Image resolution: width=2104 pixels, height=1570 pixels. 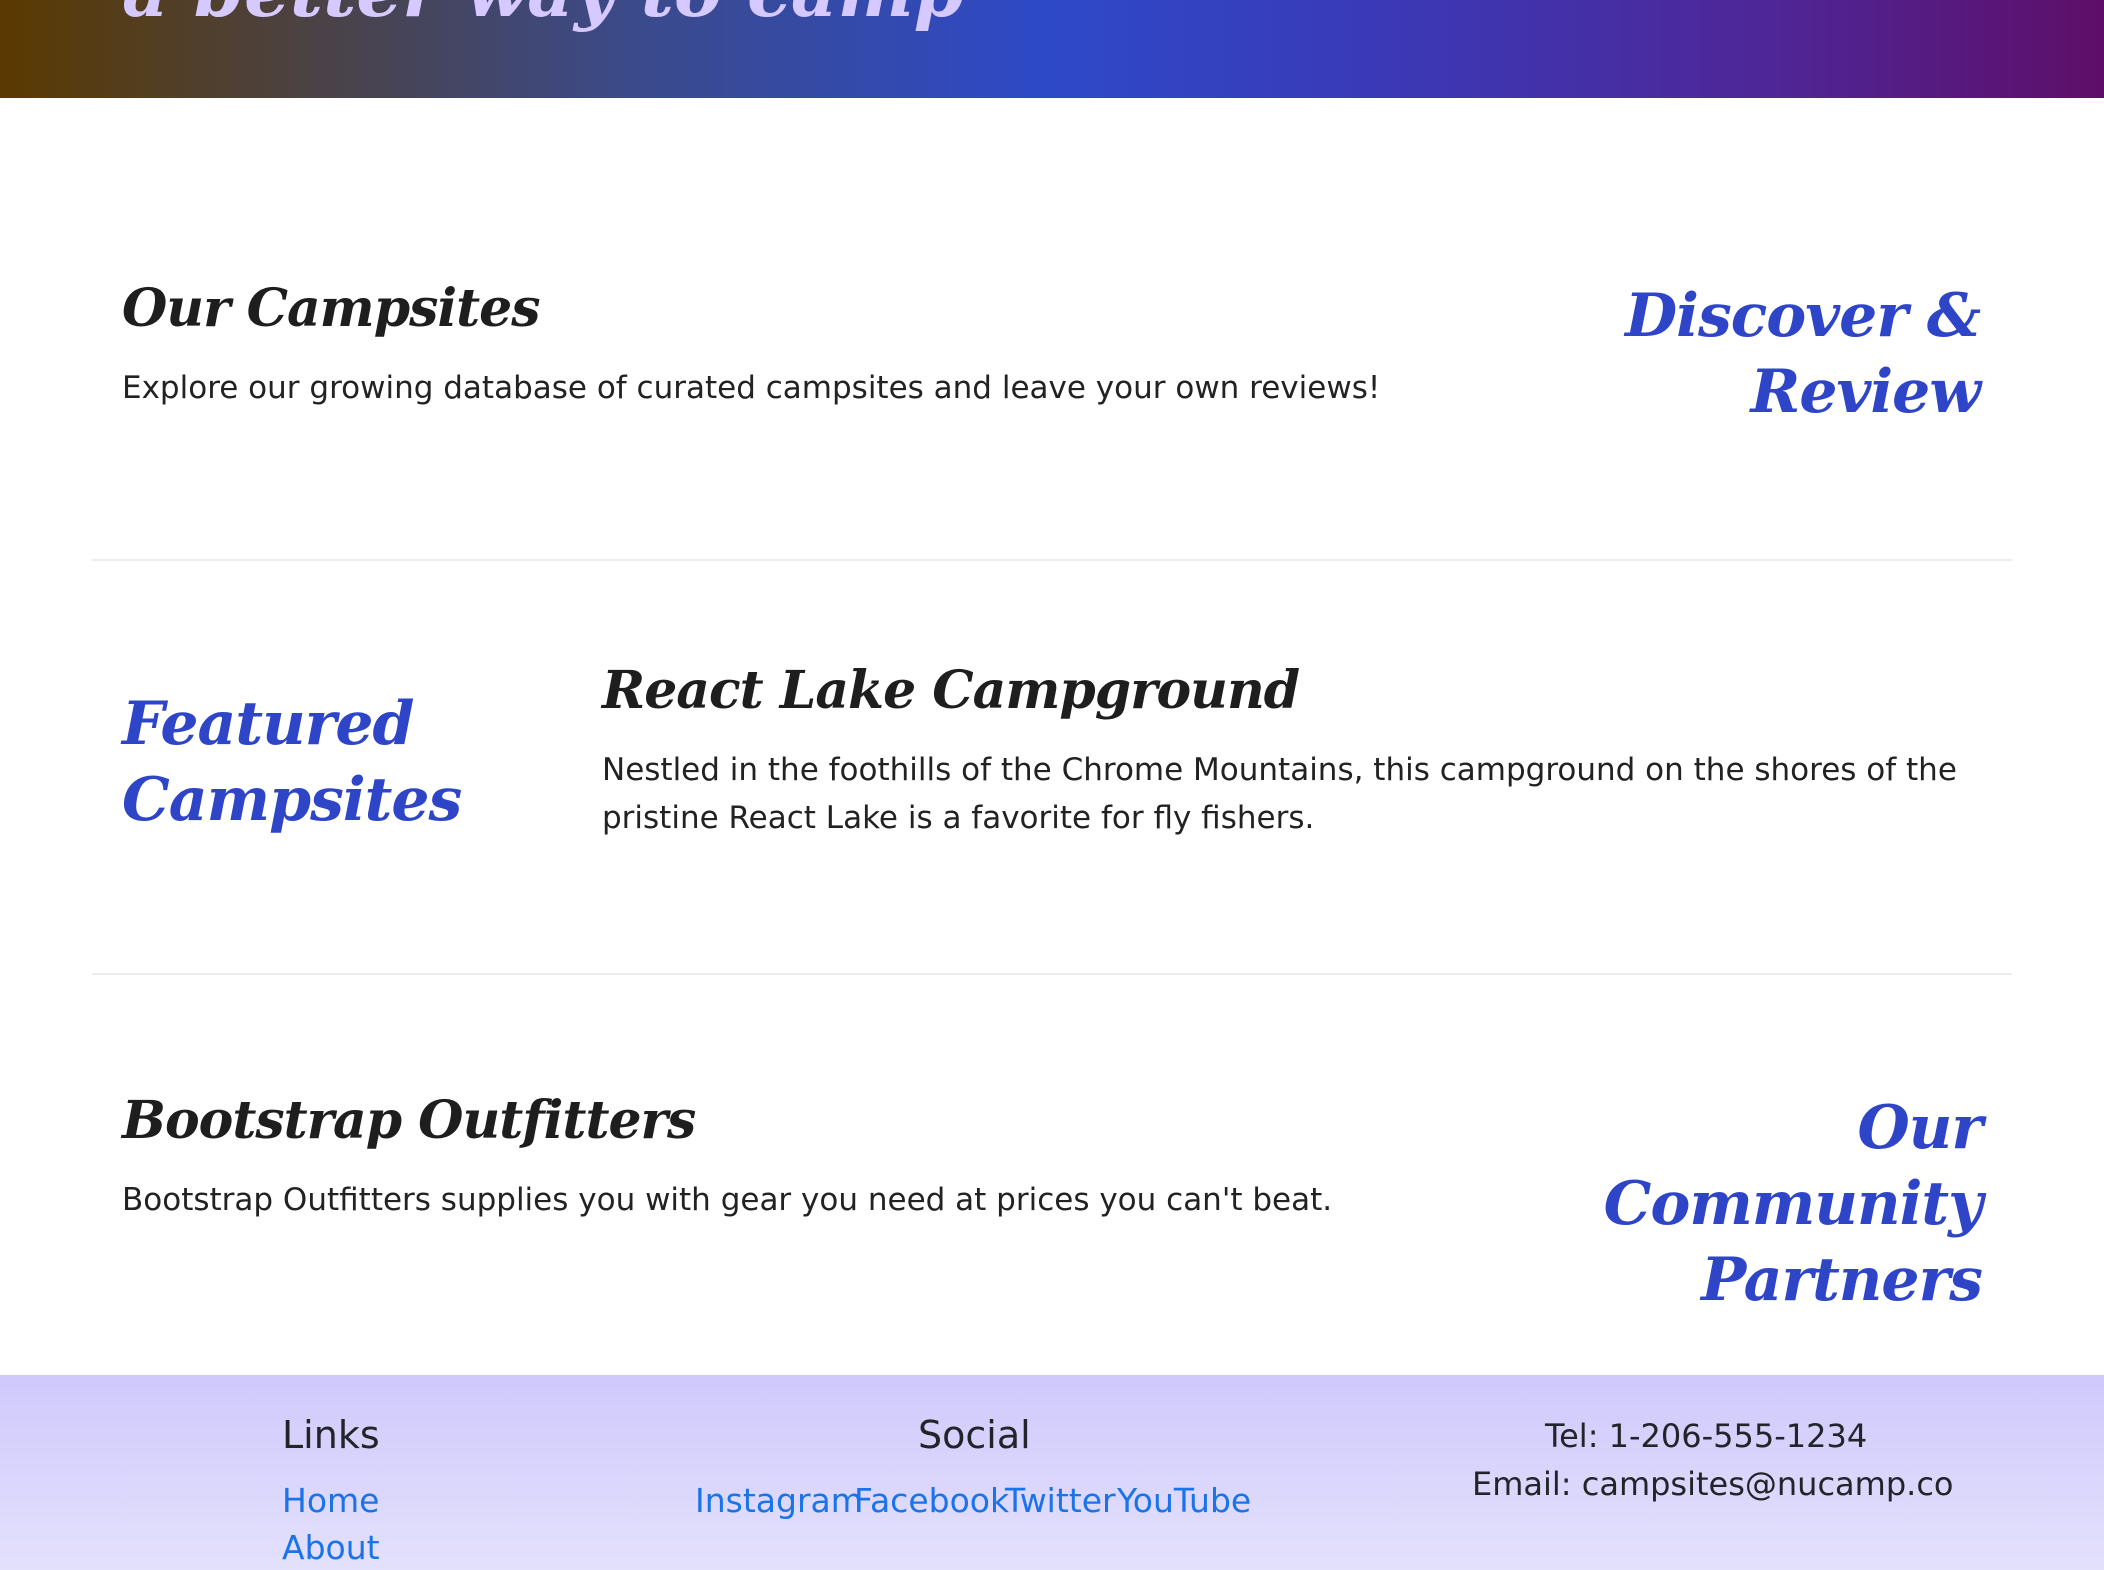 I want to click on featured-campsites-heading: Featured Campsites, so click(x=332, y=762).